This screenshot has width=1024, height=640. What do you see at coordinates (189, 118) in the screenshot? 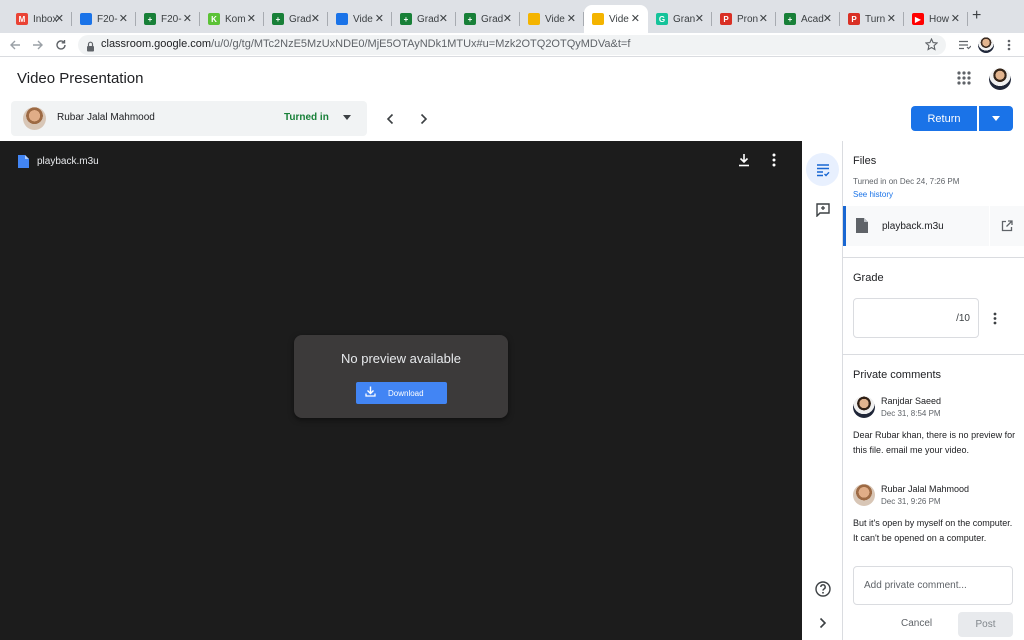
I see `student-selector: Rubar Jalal Mahmood Turned in` at bounding box center [189, 118].